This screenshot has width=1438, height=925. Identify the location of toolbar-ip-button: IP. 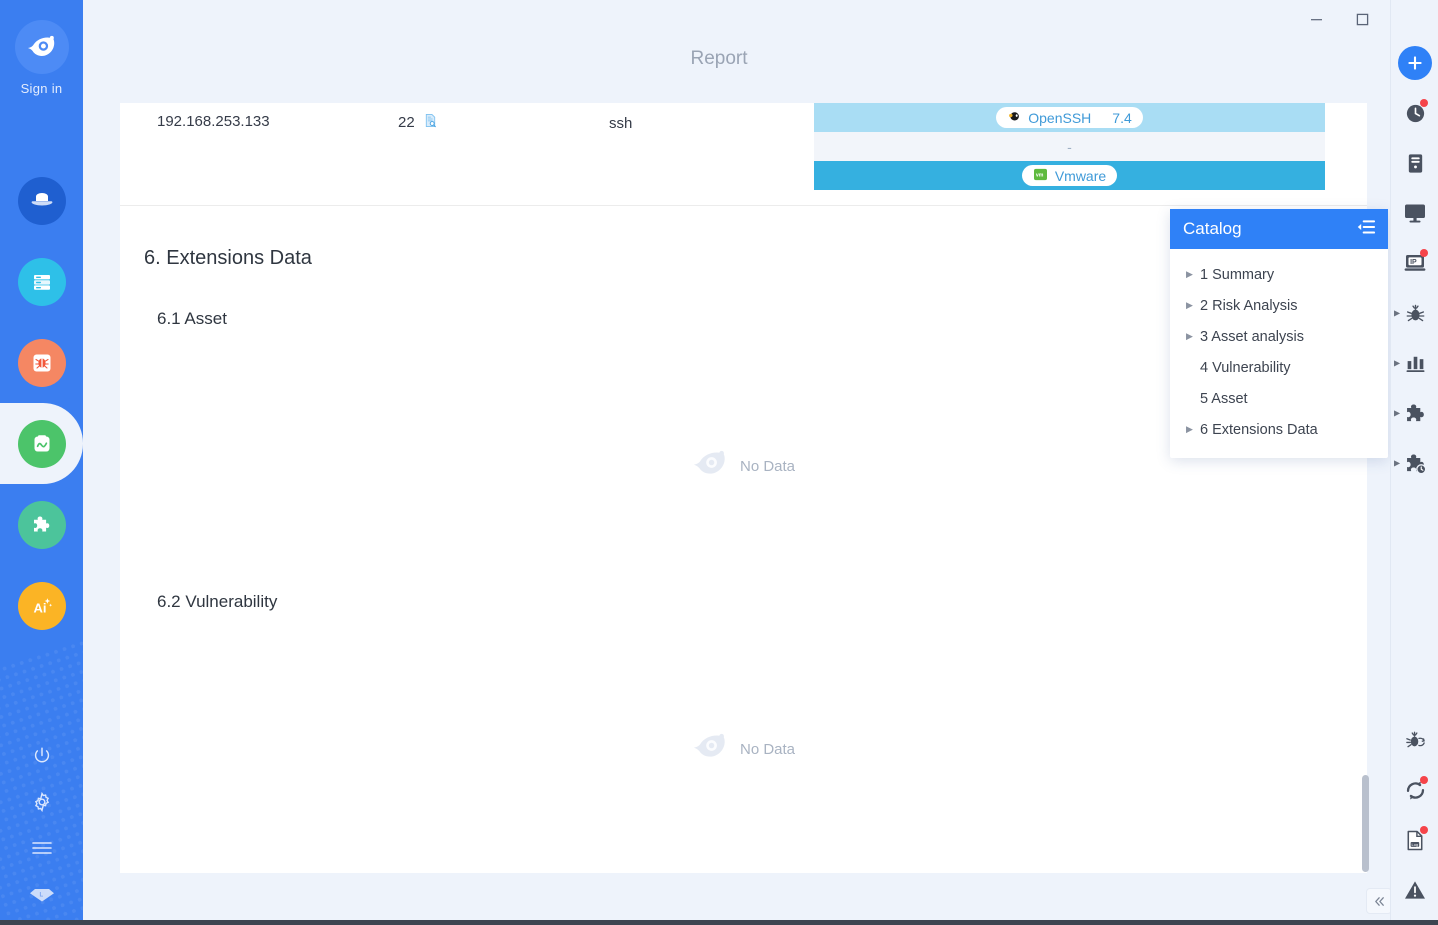
(1414, 263).